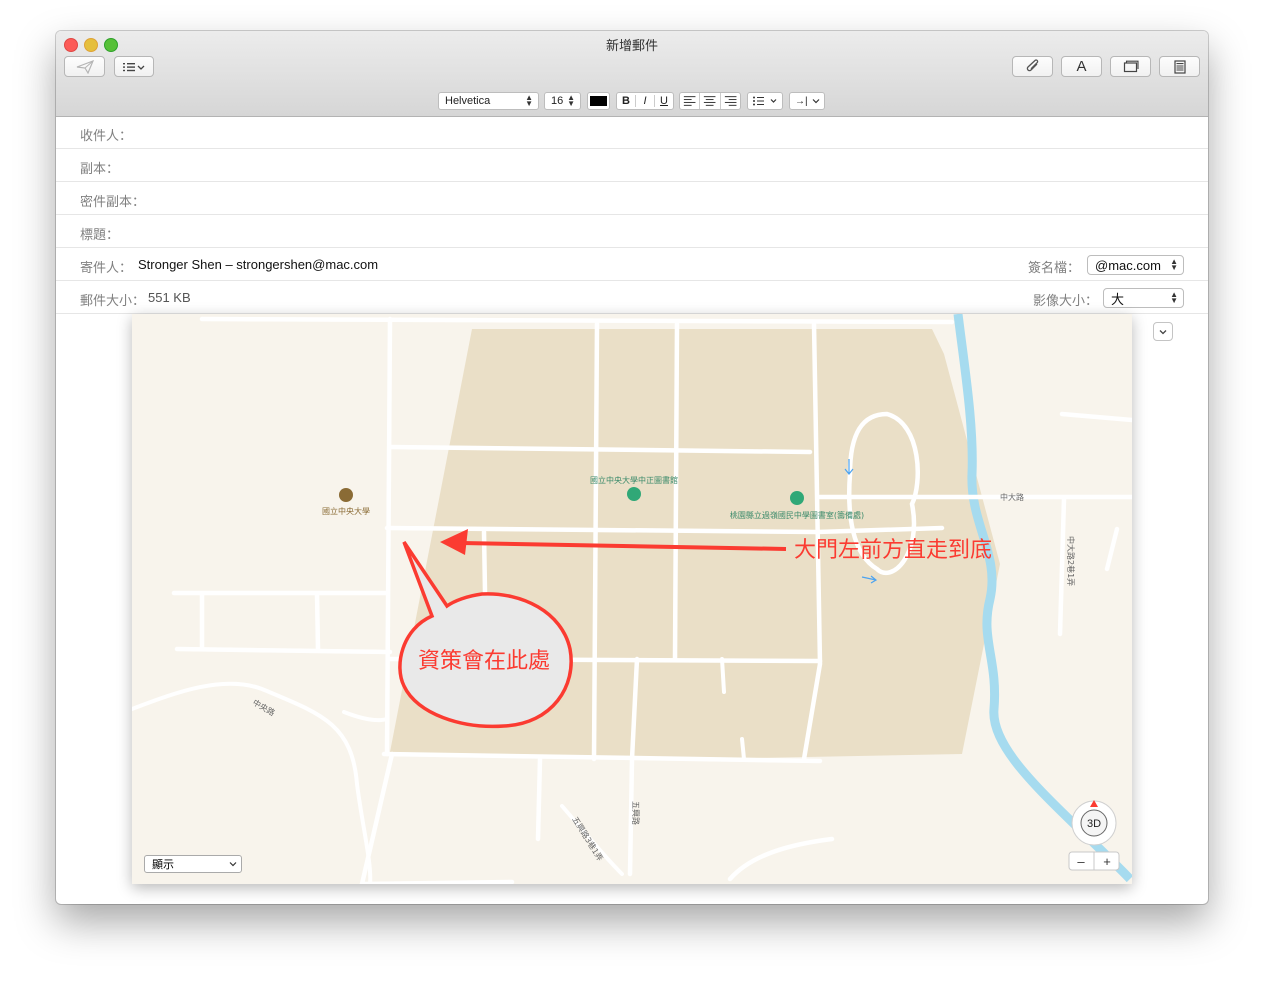  I want to click on title-bar: 新增郵件 A Helvetica ▲ ▼ 16 ▲ ▼ B I U →|, so click(632, 74).